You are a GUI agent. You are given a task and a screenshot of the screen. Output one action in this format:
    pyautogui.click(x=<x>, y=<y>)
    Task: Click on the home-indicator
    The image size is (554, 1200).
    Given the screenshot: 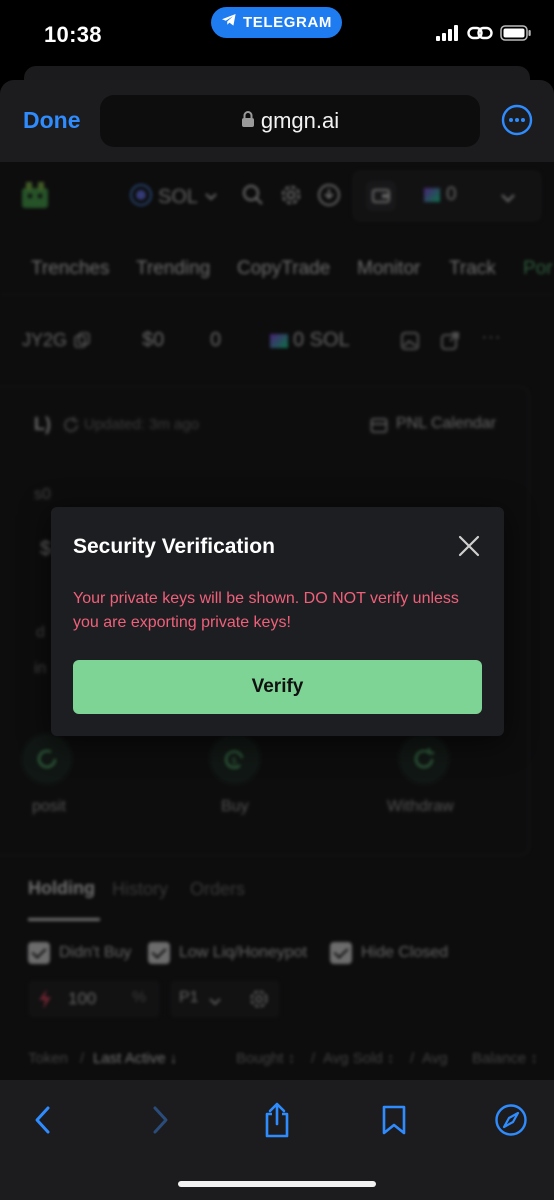 What is the action you would take?
    pyautogui.click(x=277, y=1184)
    